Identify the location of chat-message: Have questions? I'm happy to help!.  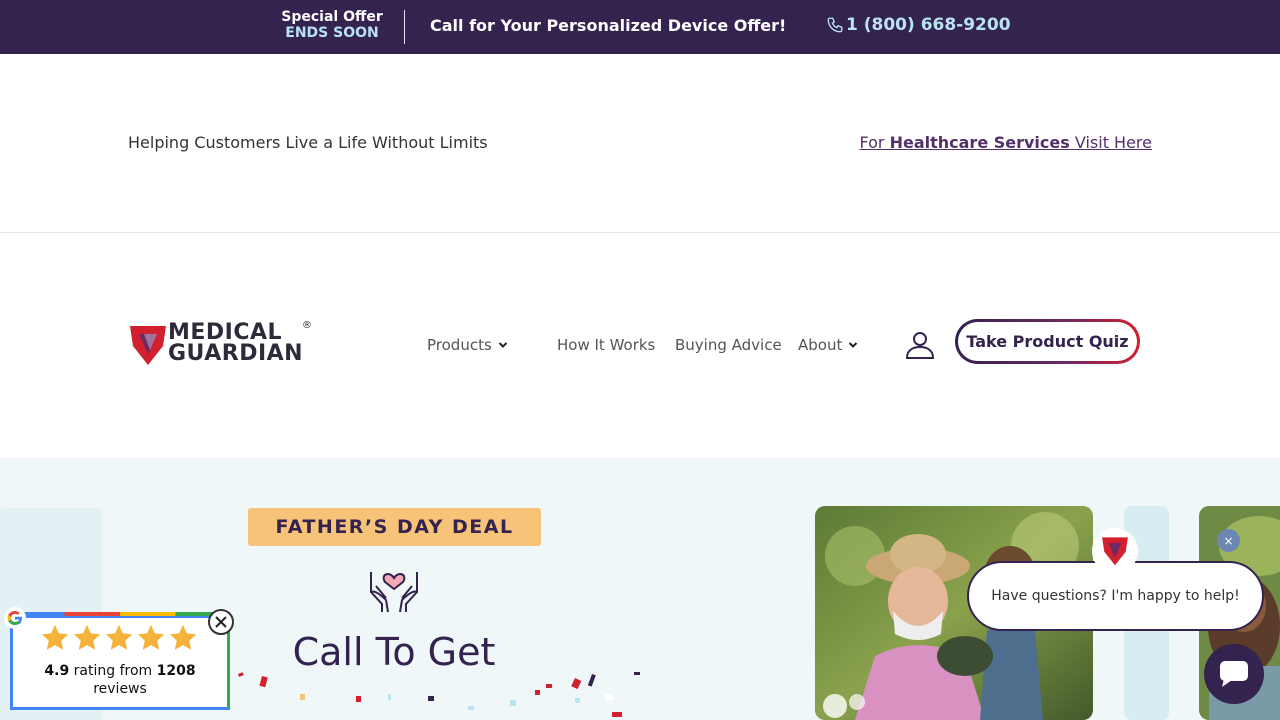
(1115, 596).